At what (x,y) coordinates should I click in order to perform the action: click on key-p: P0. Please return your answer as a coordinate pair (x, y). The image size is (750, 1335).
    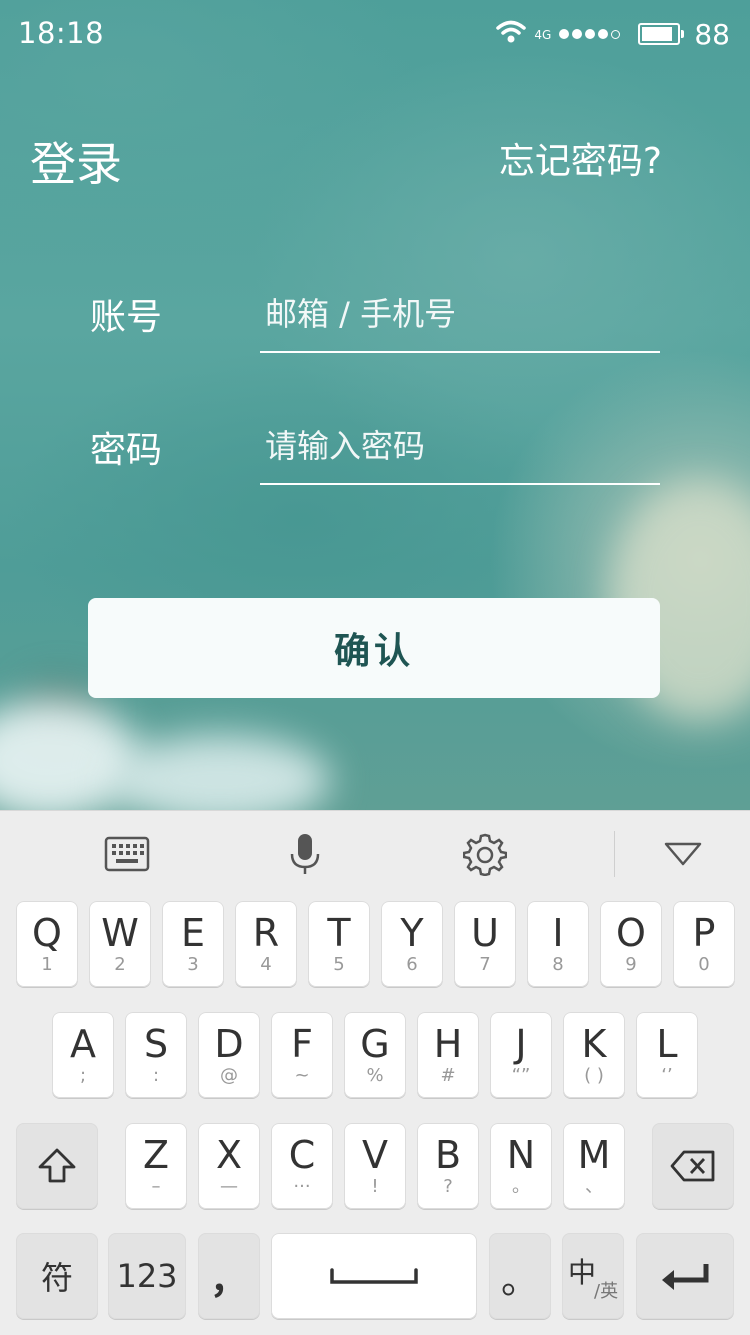
    Looking at the image, I should click on (704, 944).